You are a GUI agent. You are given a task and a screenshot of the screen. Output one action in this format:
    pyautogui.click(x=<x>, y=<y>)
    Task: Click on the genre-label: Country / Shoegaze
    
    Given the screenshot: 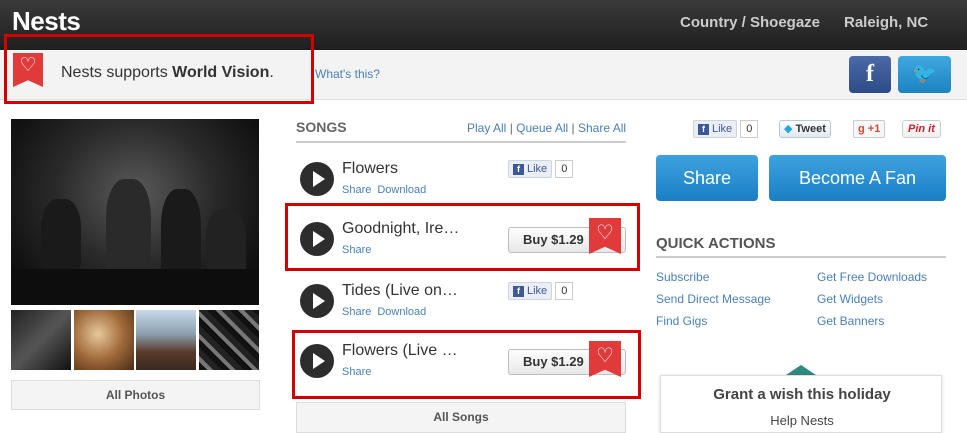 What is the action you would take?
    pyautogui.click(x=750, y=22)
    